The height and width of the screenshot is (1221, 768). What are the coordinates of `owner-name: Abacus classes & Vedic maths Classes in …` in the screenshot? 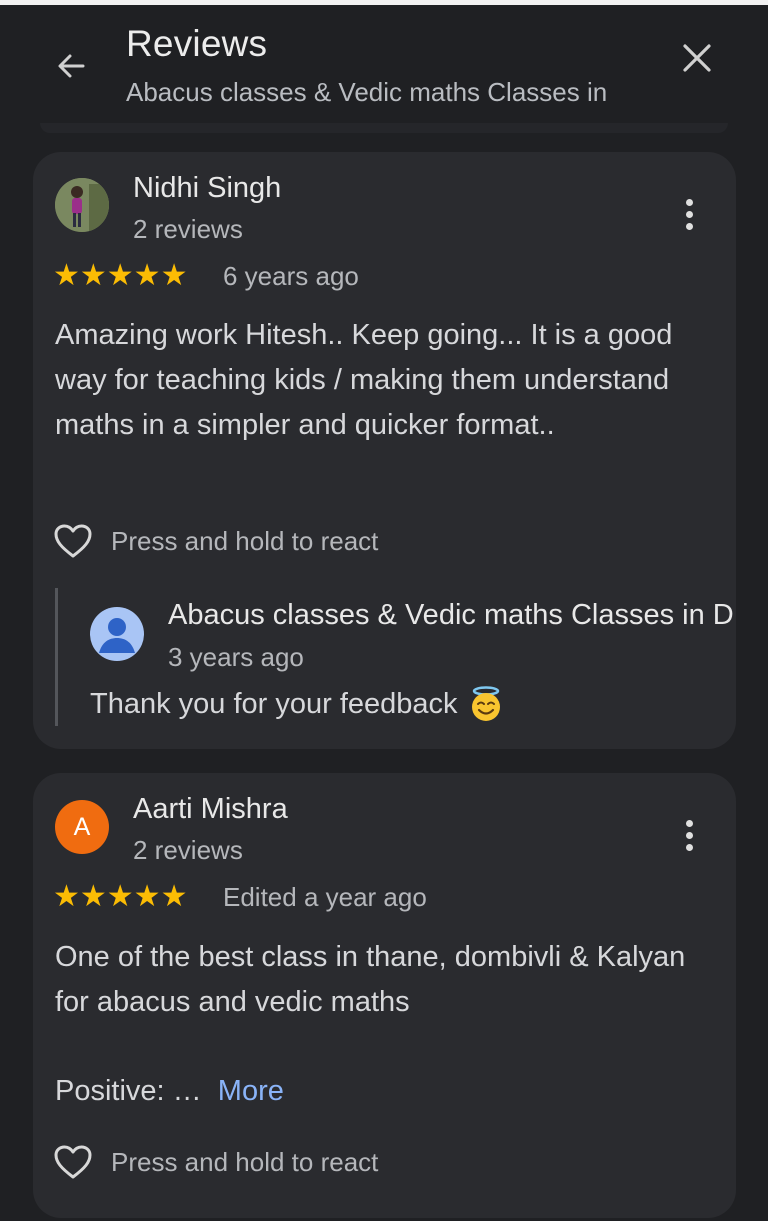 It's located at (451, 615).